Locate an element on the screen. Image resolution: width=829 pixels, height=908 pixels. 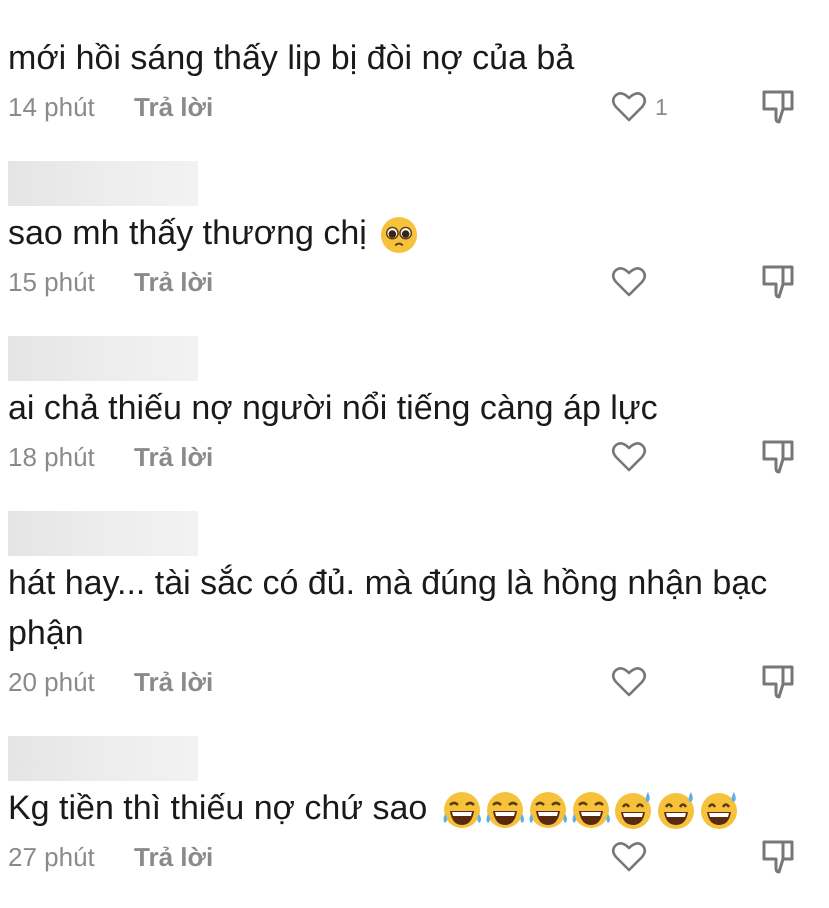
like-count: 1 is located at coordinates (661, 107).